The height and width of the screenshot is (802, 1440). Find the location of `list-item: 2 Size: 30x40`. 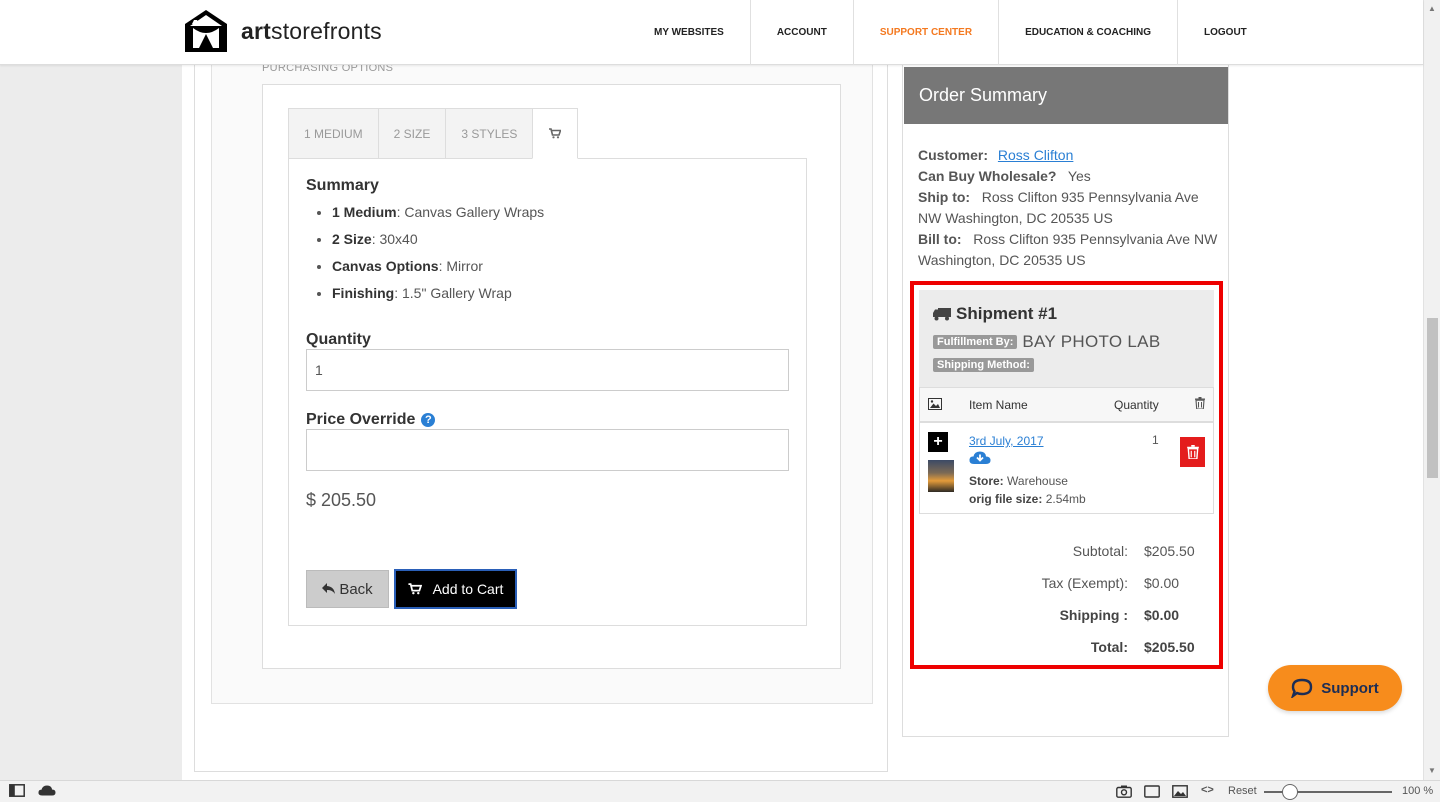

list-item: 2 Size: 30x40 is located at coordinates (438, 243).